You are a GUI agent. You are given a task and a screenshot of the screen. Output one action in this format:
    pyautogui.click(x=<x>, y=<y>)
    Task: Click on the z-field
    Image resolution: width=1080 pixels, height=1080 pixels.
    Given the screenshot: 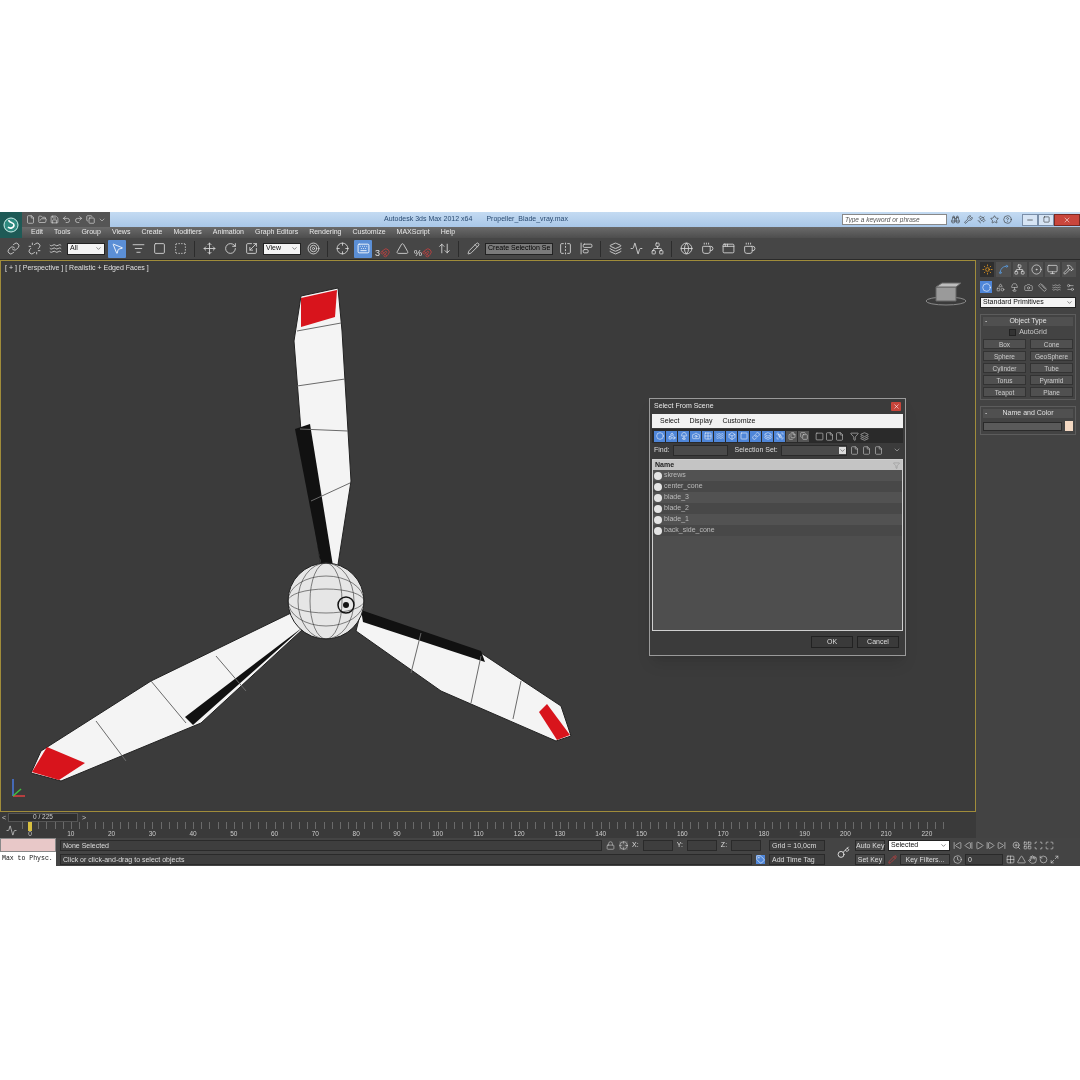 What is the action you would take?
    pyautogui.click(x=746, y=845)
    